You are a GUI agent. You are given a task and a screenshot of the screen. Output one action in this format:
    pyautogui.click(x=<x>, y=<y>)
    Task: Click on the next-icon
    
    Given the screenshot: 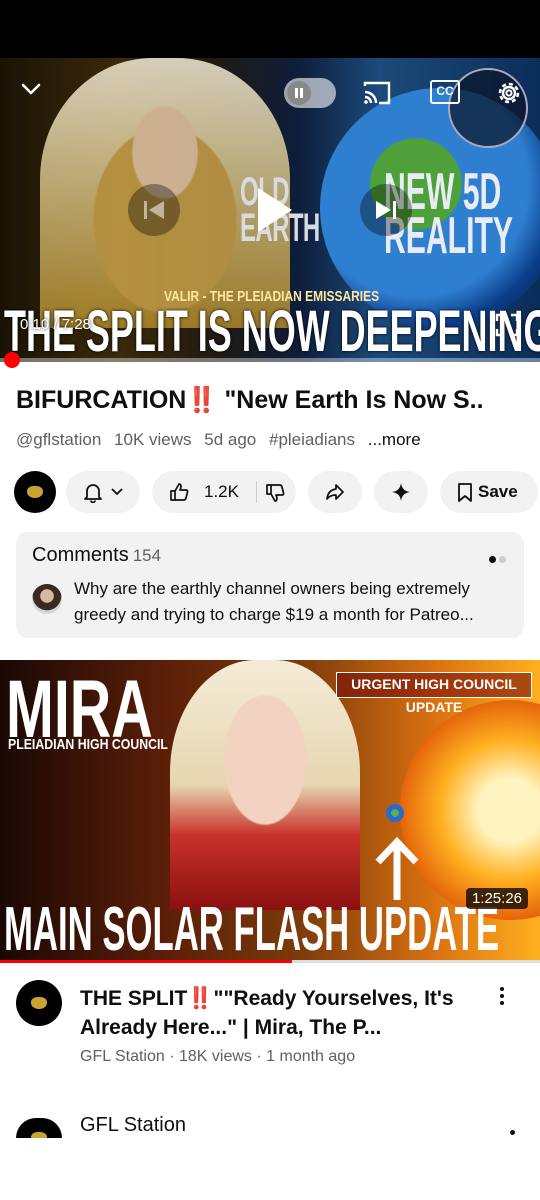 What is the action you would take?
    pyautogui.click(x=386, y=210)
    